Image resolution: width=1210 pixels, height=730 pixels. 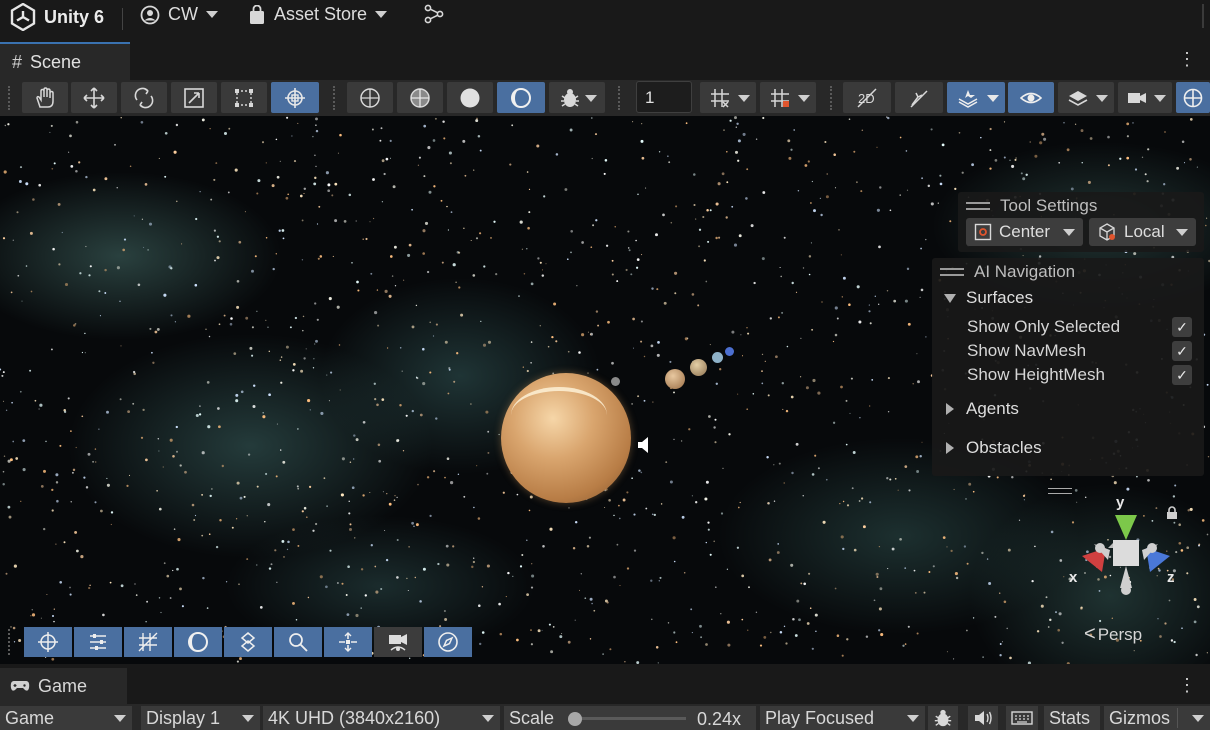 I want to click on debug-draw-dropdown, so click(x=577, y=97).